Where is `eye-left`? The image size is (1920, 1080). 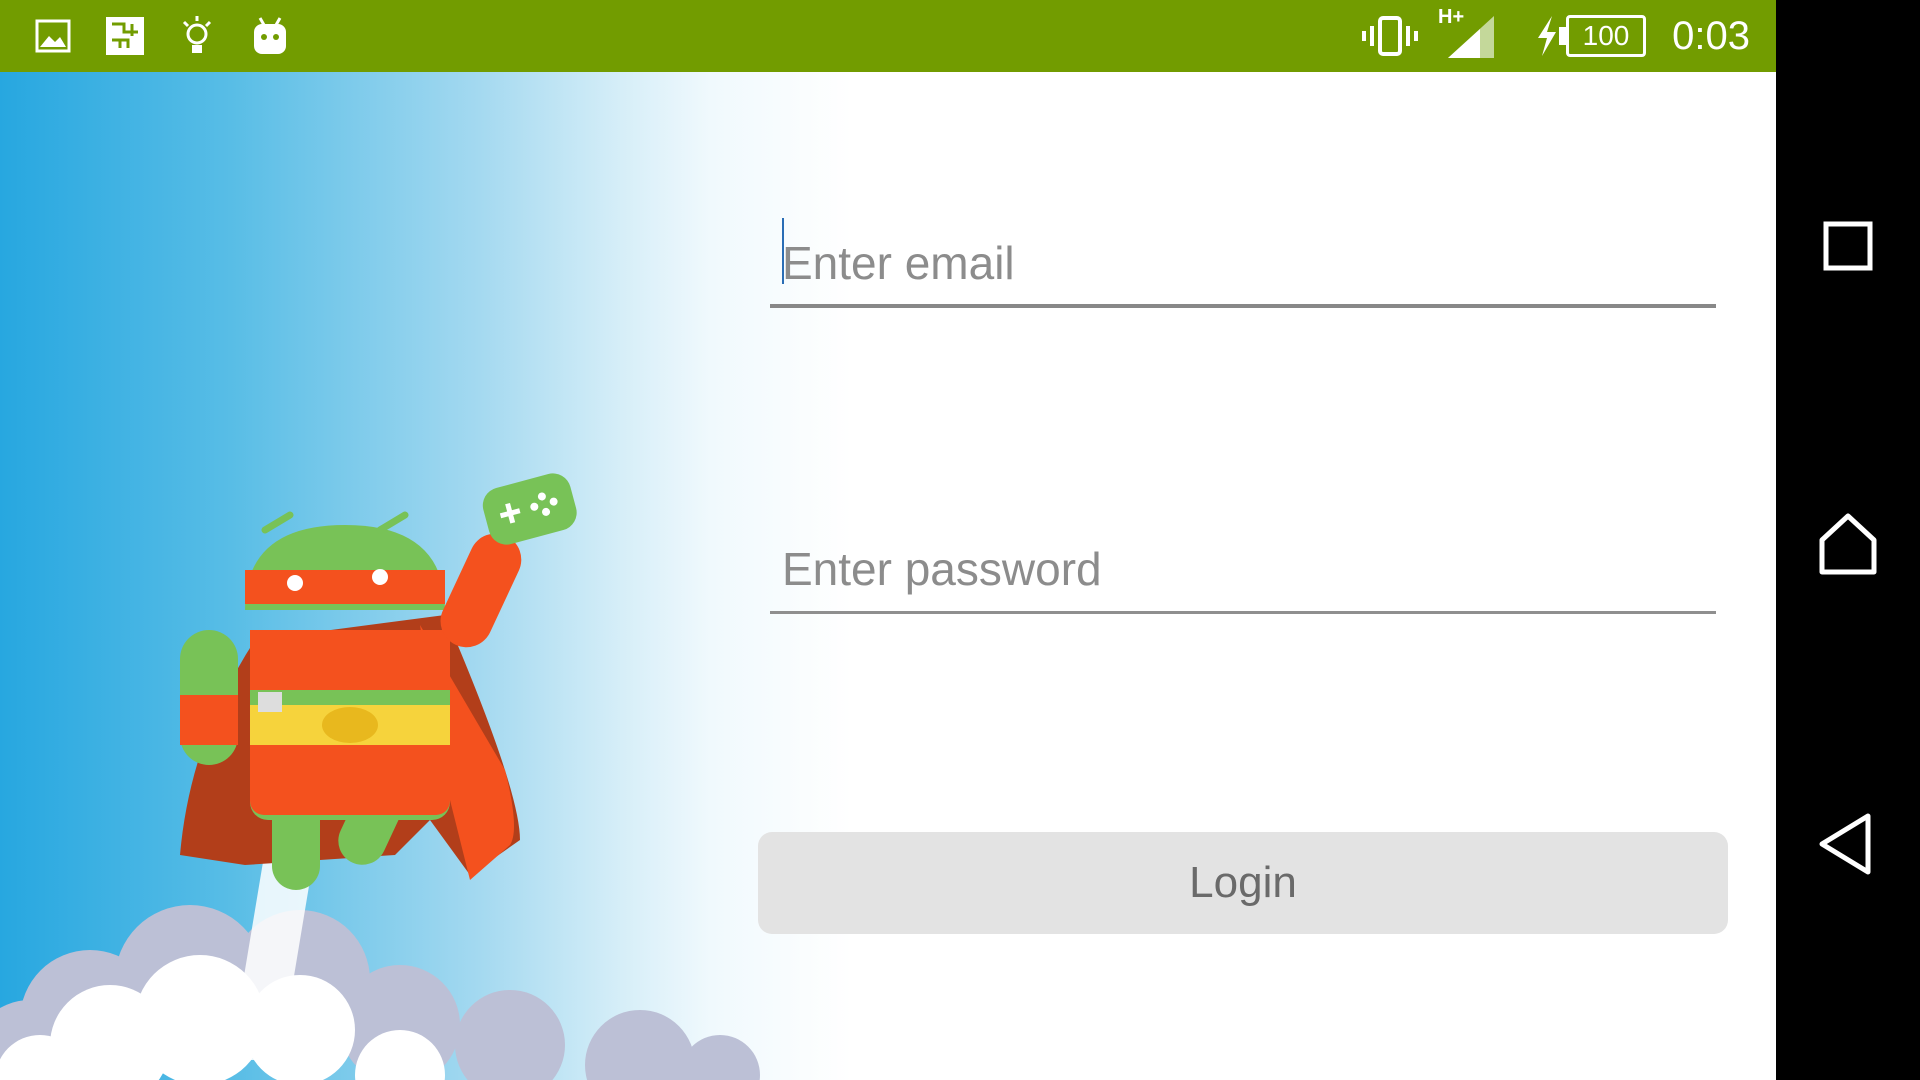
eye-left is located at coordinates (295, 583).